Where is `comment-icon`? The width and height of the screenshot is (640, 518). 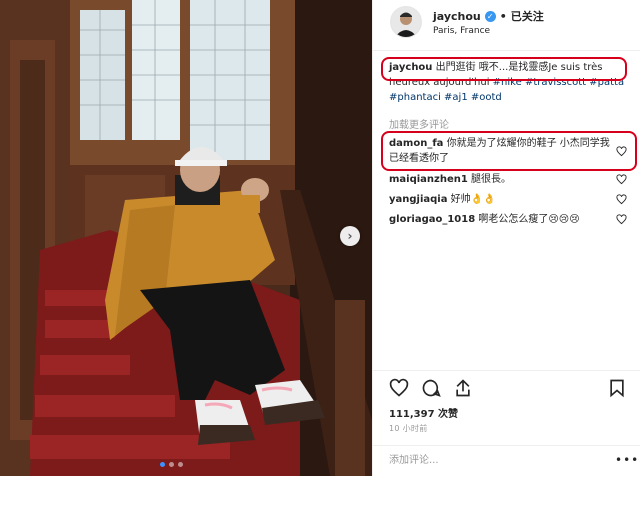 comment-icon is located at coordinates (431, 388).